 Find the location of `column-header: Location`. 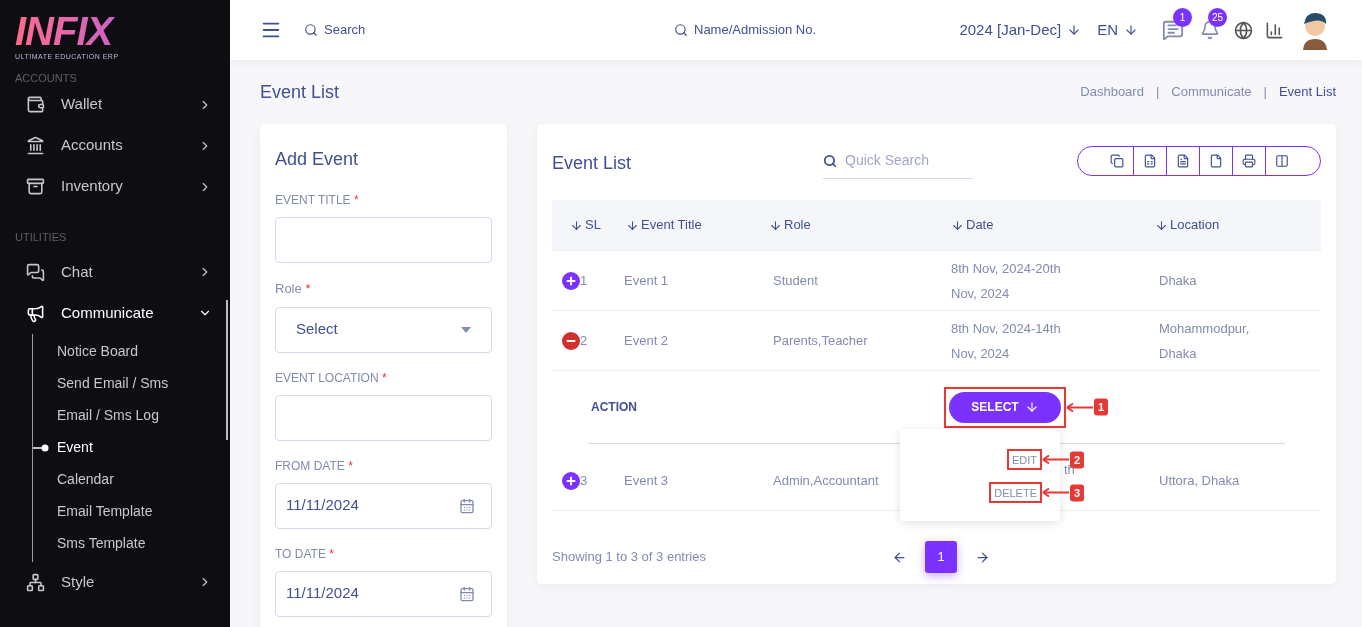

column-header: Location is located at coordinates (1231, 225).